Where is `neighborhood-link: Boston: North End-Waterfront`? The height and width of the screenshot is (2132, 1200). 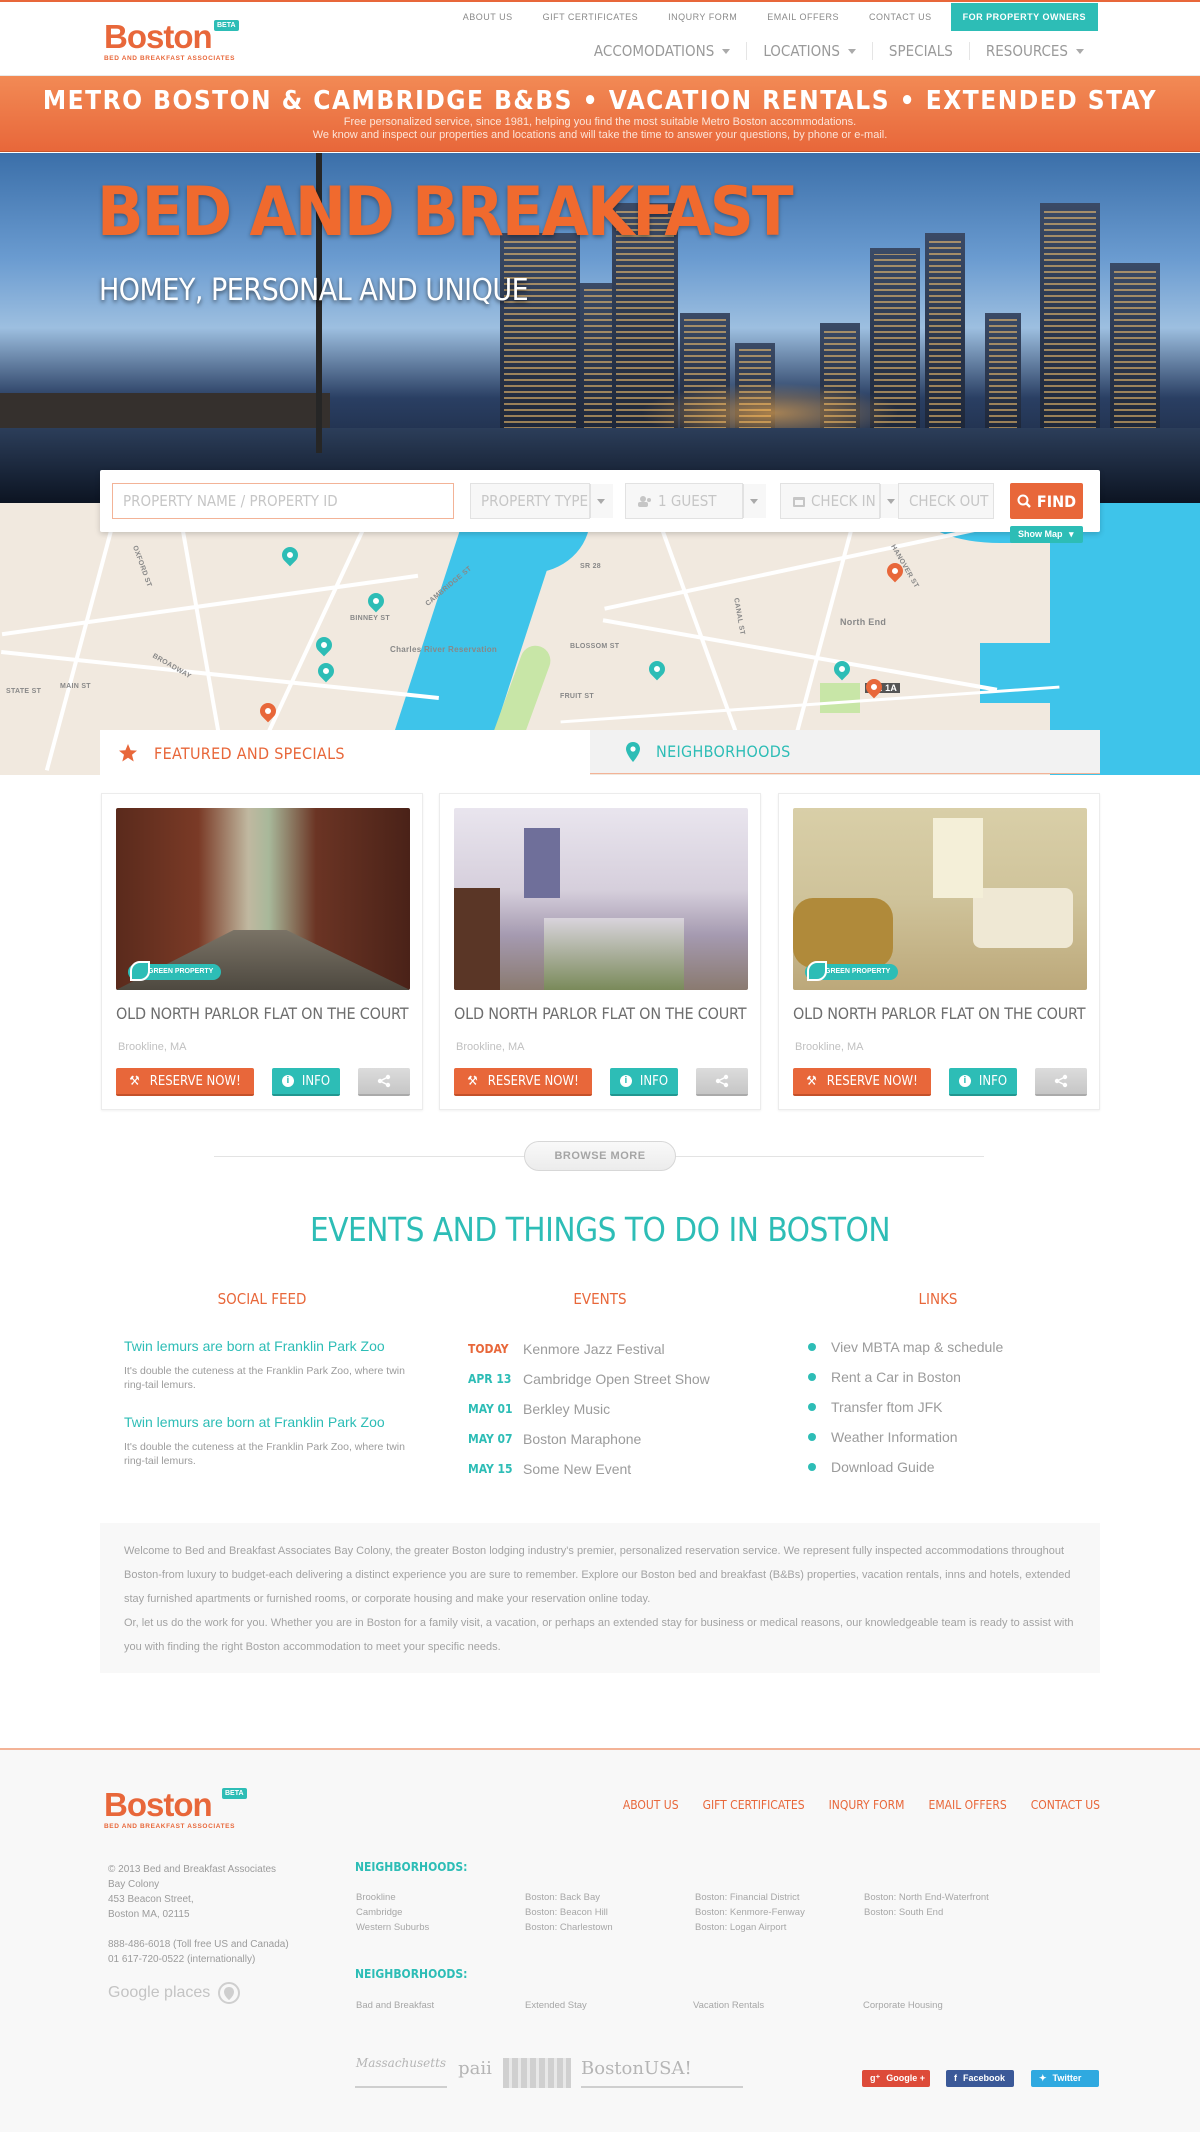
neighborhood-link: Boston: North End-Waterfront is located at coordinates (926, 1897).